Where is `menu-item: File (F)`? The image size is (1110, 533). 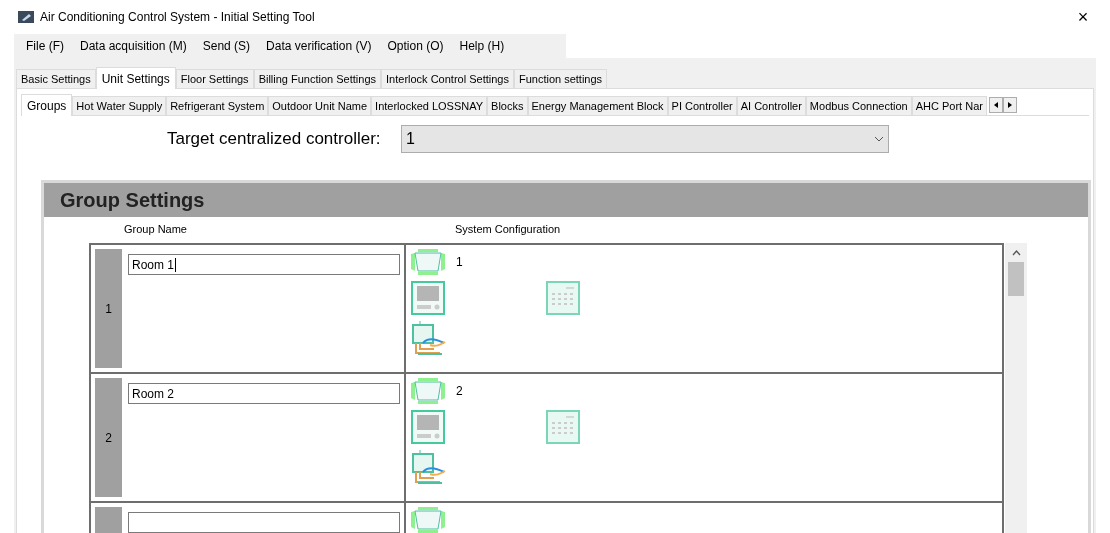
menu-item: File (F) is located at coordinates (45, 46).